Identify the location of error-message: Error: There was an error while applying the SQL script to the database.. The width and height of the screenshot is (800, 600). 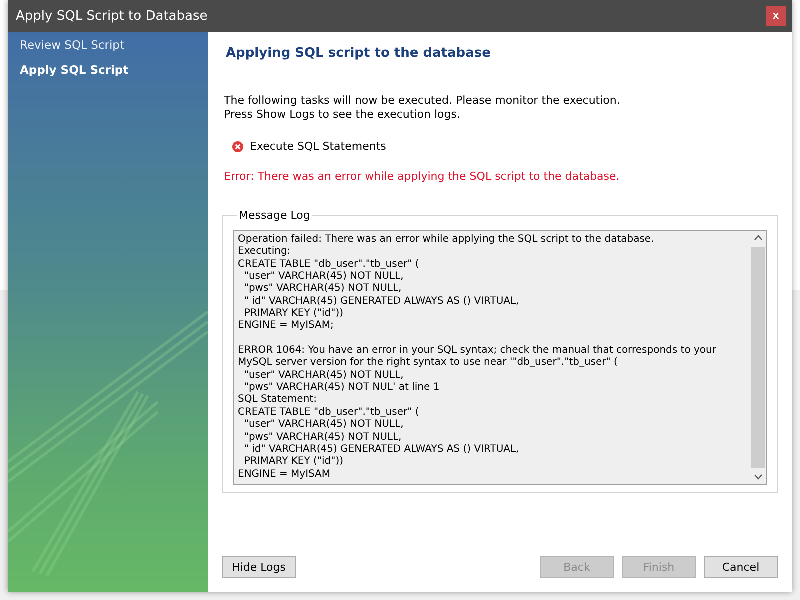
(422, 176).